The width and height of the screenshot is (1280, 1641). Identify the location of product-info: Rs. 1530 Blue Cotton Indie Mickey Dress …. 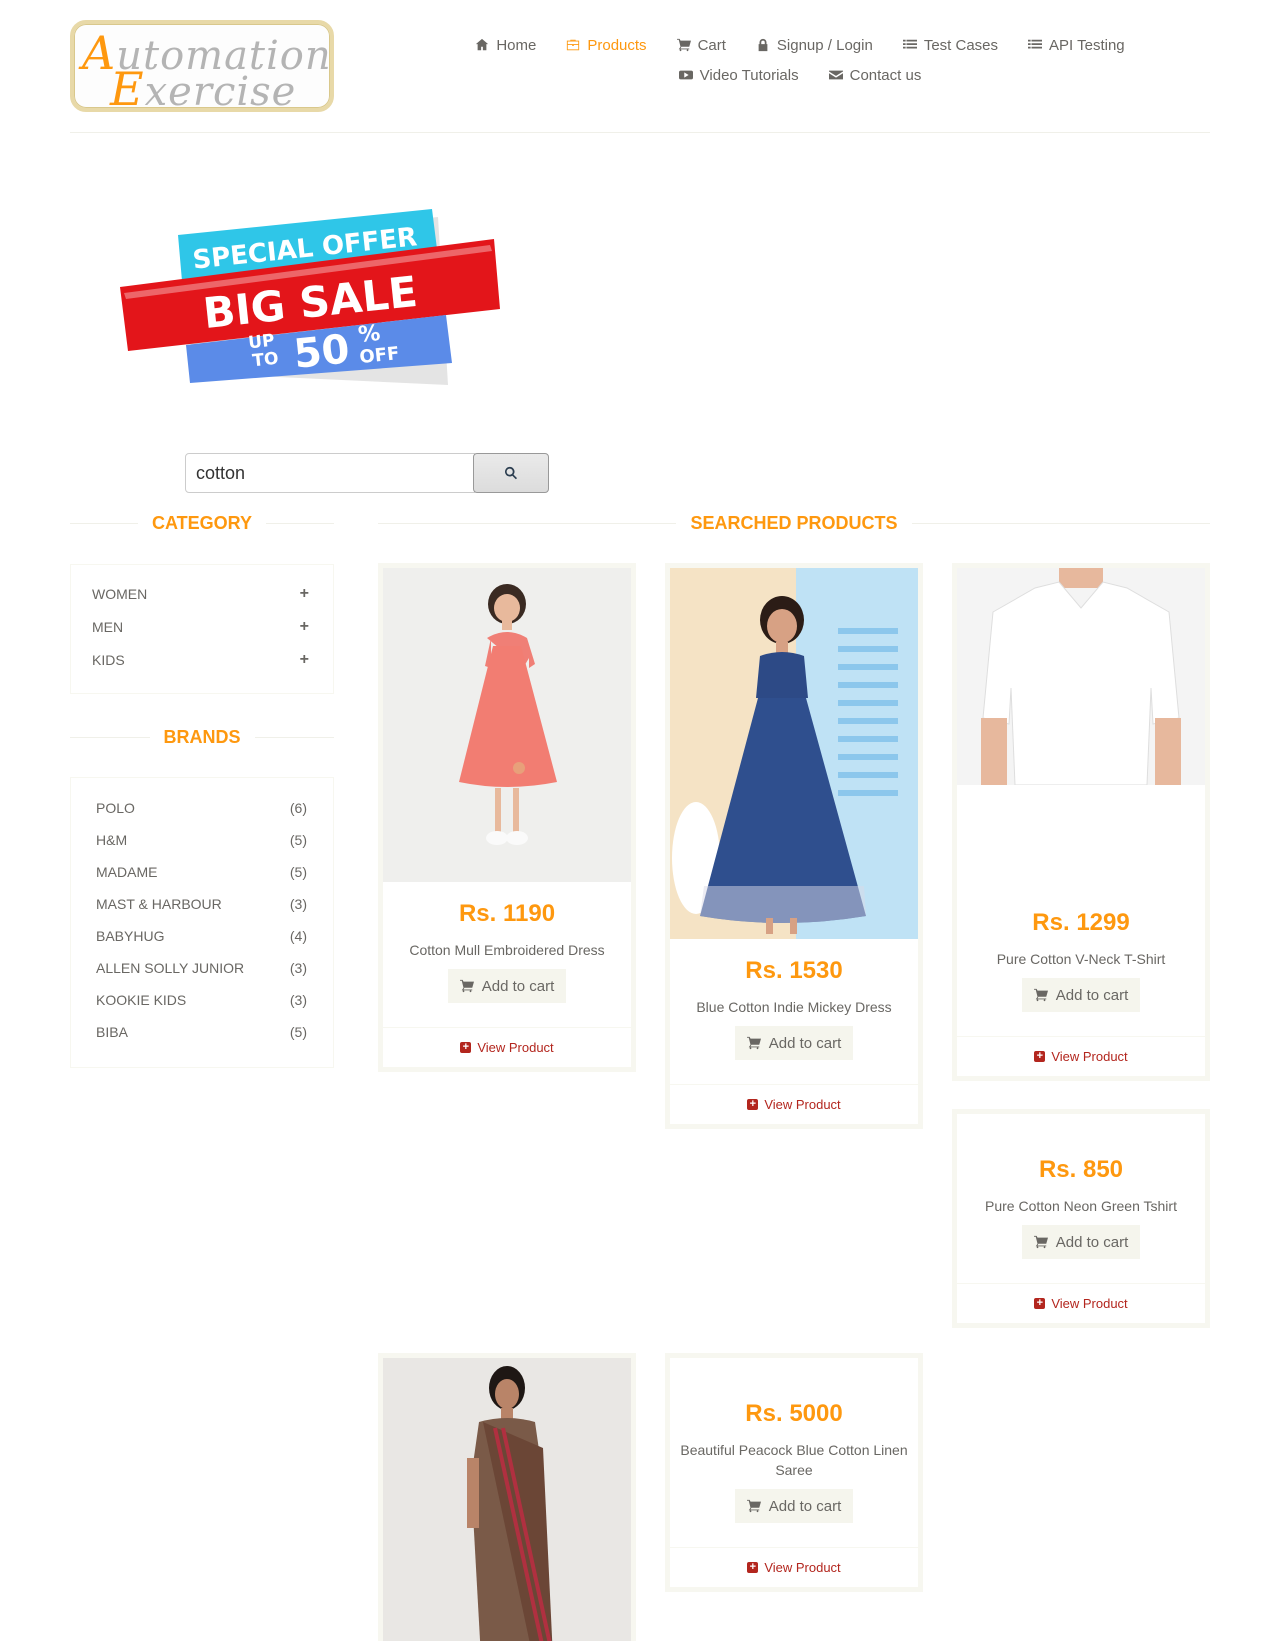
(794, 1011).